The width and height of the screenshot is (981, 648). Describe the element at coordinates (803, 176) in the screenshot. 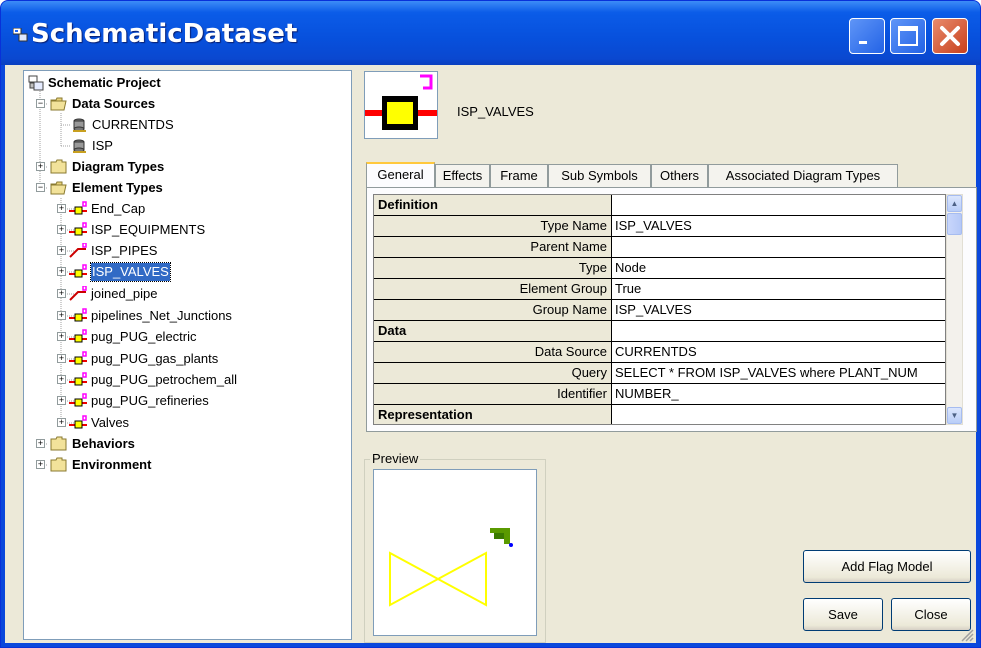

I see `tab-associated-diagram-types: Associated Diagram Types` at that location.